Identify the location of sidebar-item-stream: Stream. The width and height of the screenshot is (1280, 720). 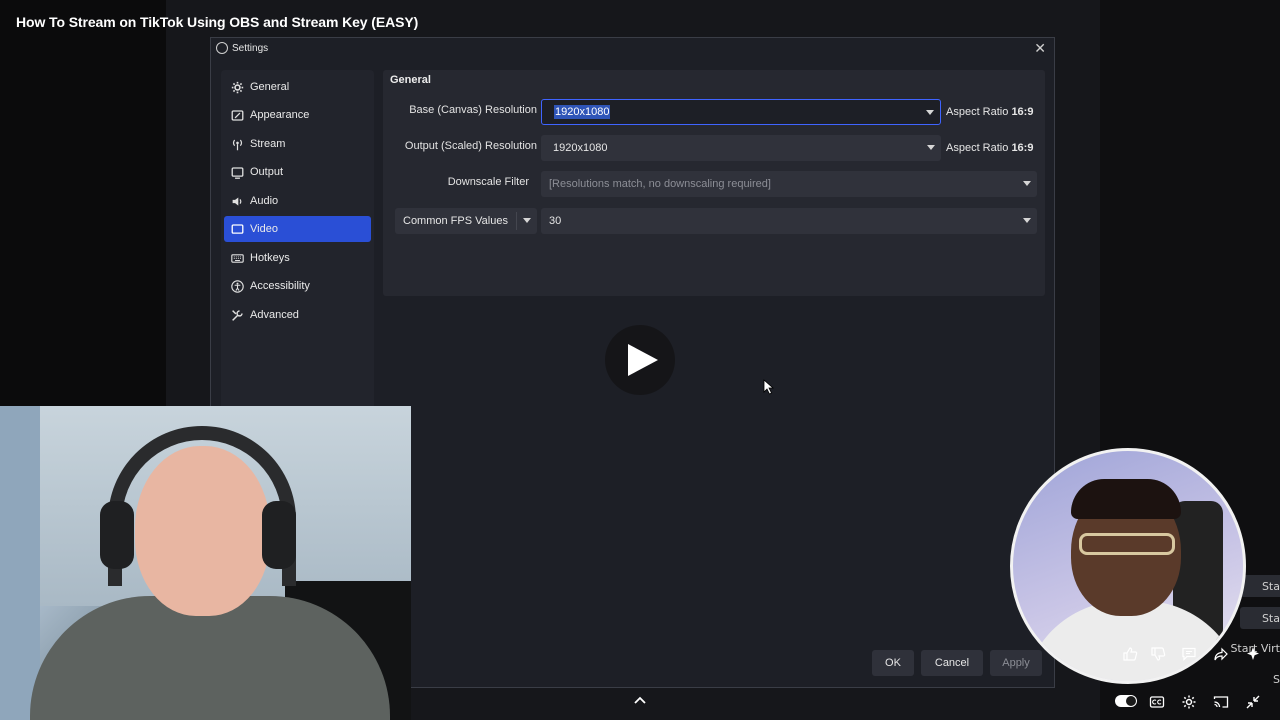
(297, 144).